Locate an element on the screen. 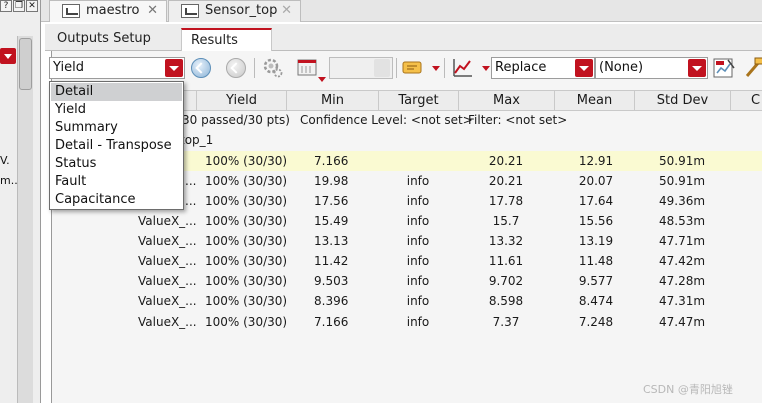 The image size is (762, 403). view-select: Yield is located at coordinates (117, 68).